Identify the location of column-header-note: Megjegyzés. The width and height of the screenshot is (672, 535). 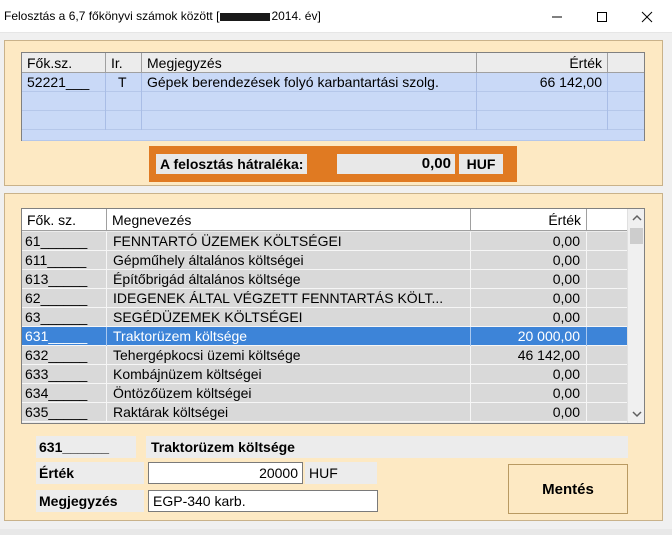
(309, 63).